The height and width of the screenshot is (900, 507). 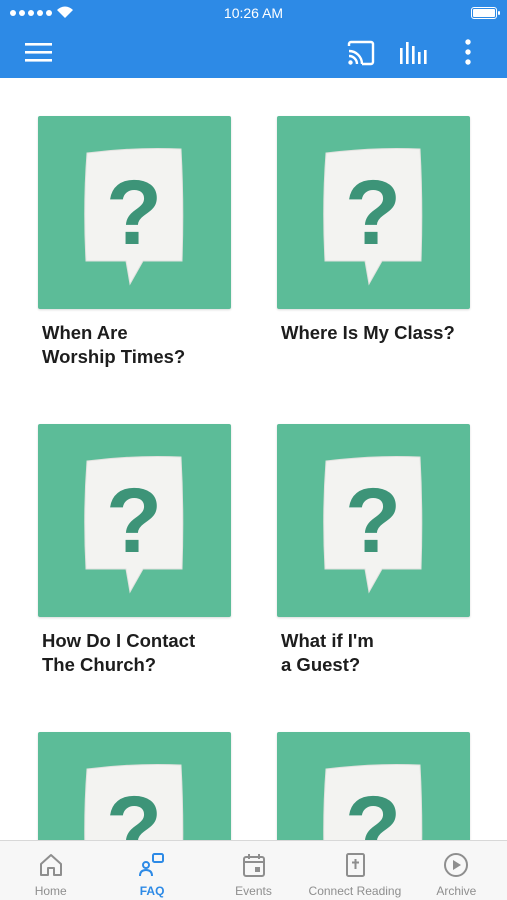 I want to click on calendar-icon, so click(x=253, y=865).